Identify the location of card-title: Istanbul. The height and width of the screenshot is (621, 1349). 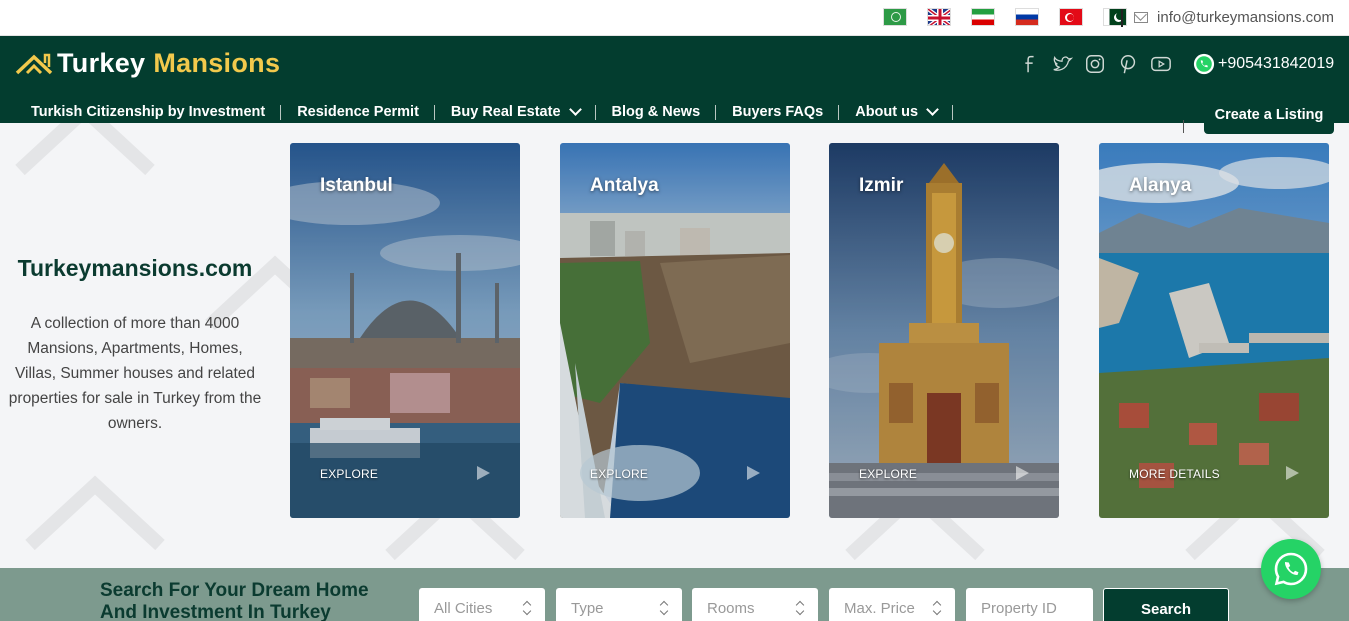
(356, 185).